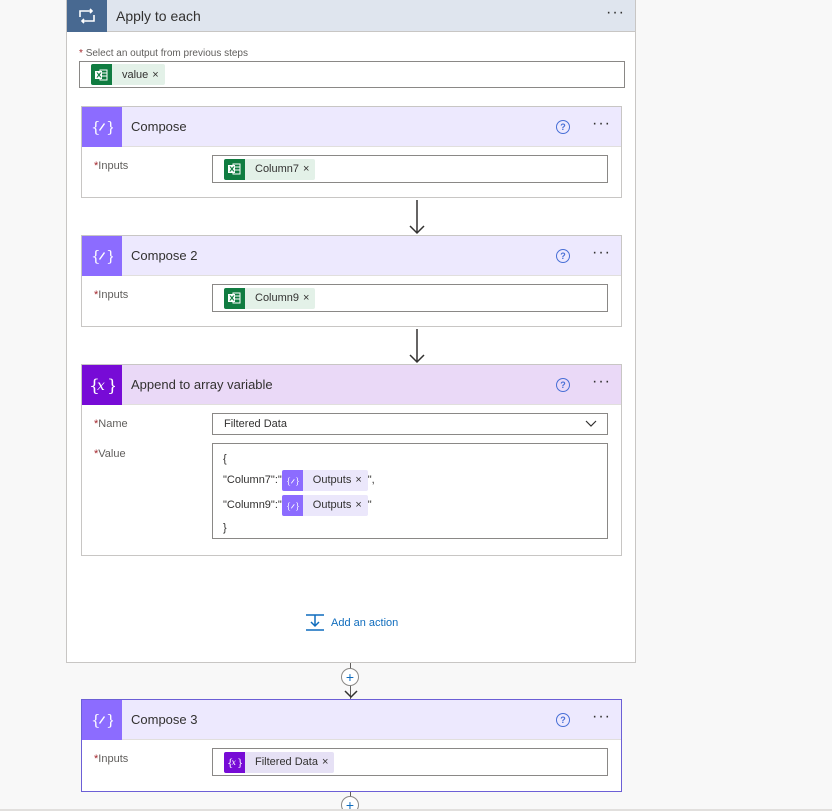  What do you see at coordinates (601, 719) in the screenshot?
I see `compose3-more-button: ···` at bounding box center [601, 719].